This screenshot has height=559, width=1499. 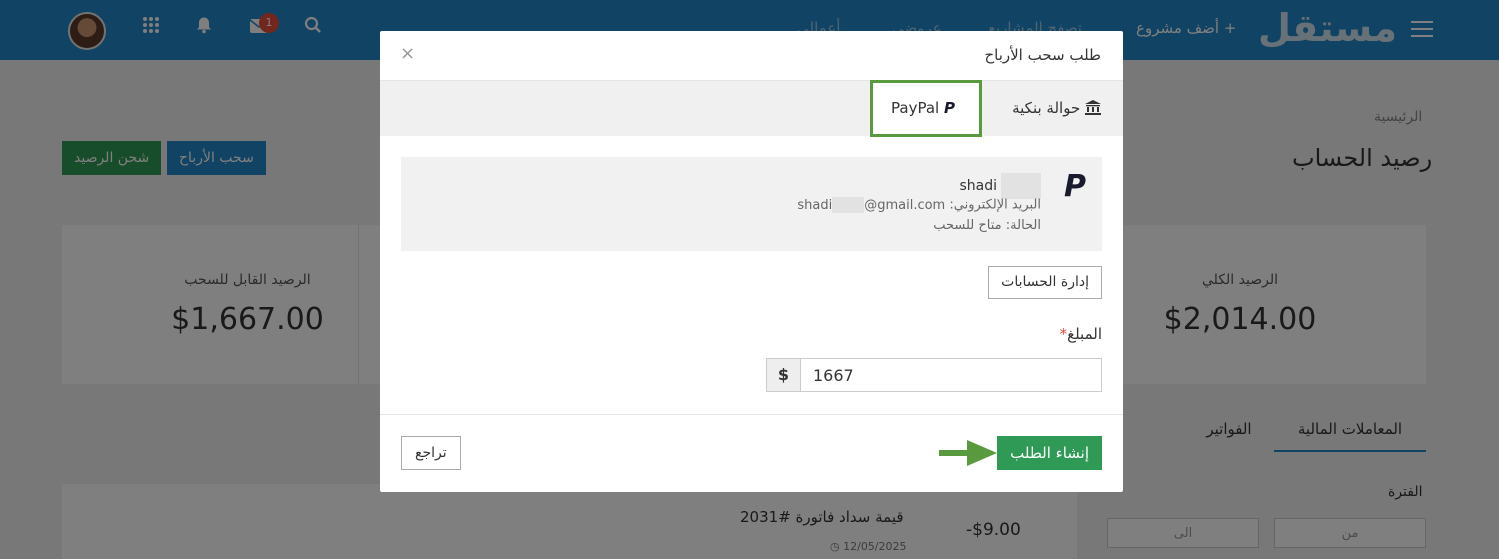 What do you see at coordinates (1045, 282) in the screenshot?
I see `manage-accounts-button: إدارة الحسابات` at bounding box center [1045, 282].